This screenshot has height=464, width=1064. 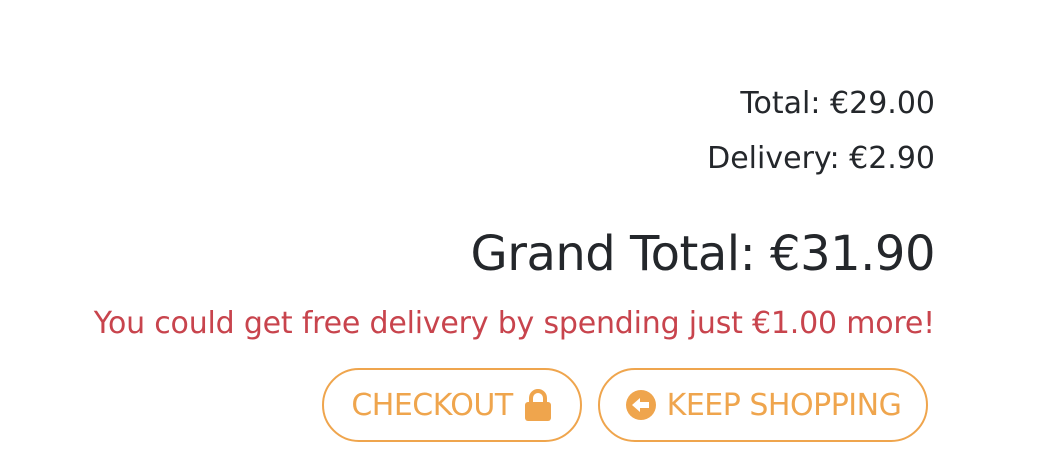 What do you see at coordinates (821, 158) in the screenshot?
I see `delivery-cost: Delivery: €2.90` at bounding box center [821, 158].